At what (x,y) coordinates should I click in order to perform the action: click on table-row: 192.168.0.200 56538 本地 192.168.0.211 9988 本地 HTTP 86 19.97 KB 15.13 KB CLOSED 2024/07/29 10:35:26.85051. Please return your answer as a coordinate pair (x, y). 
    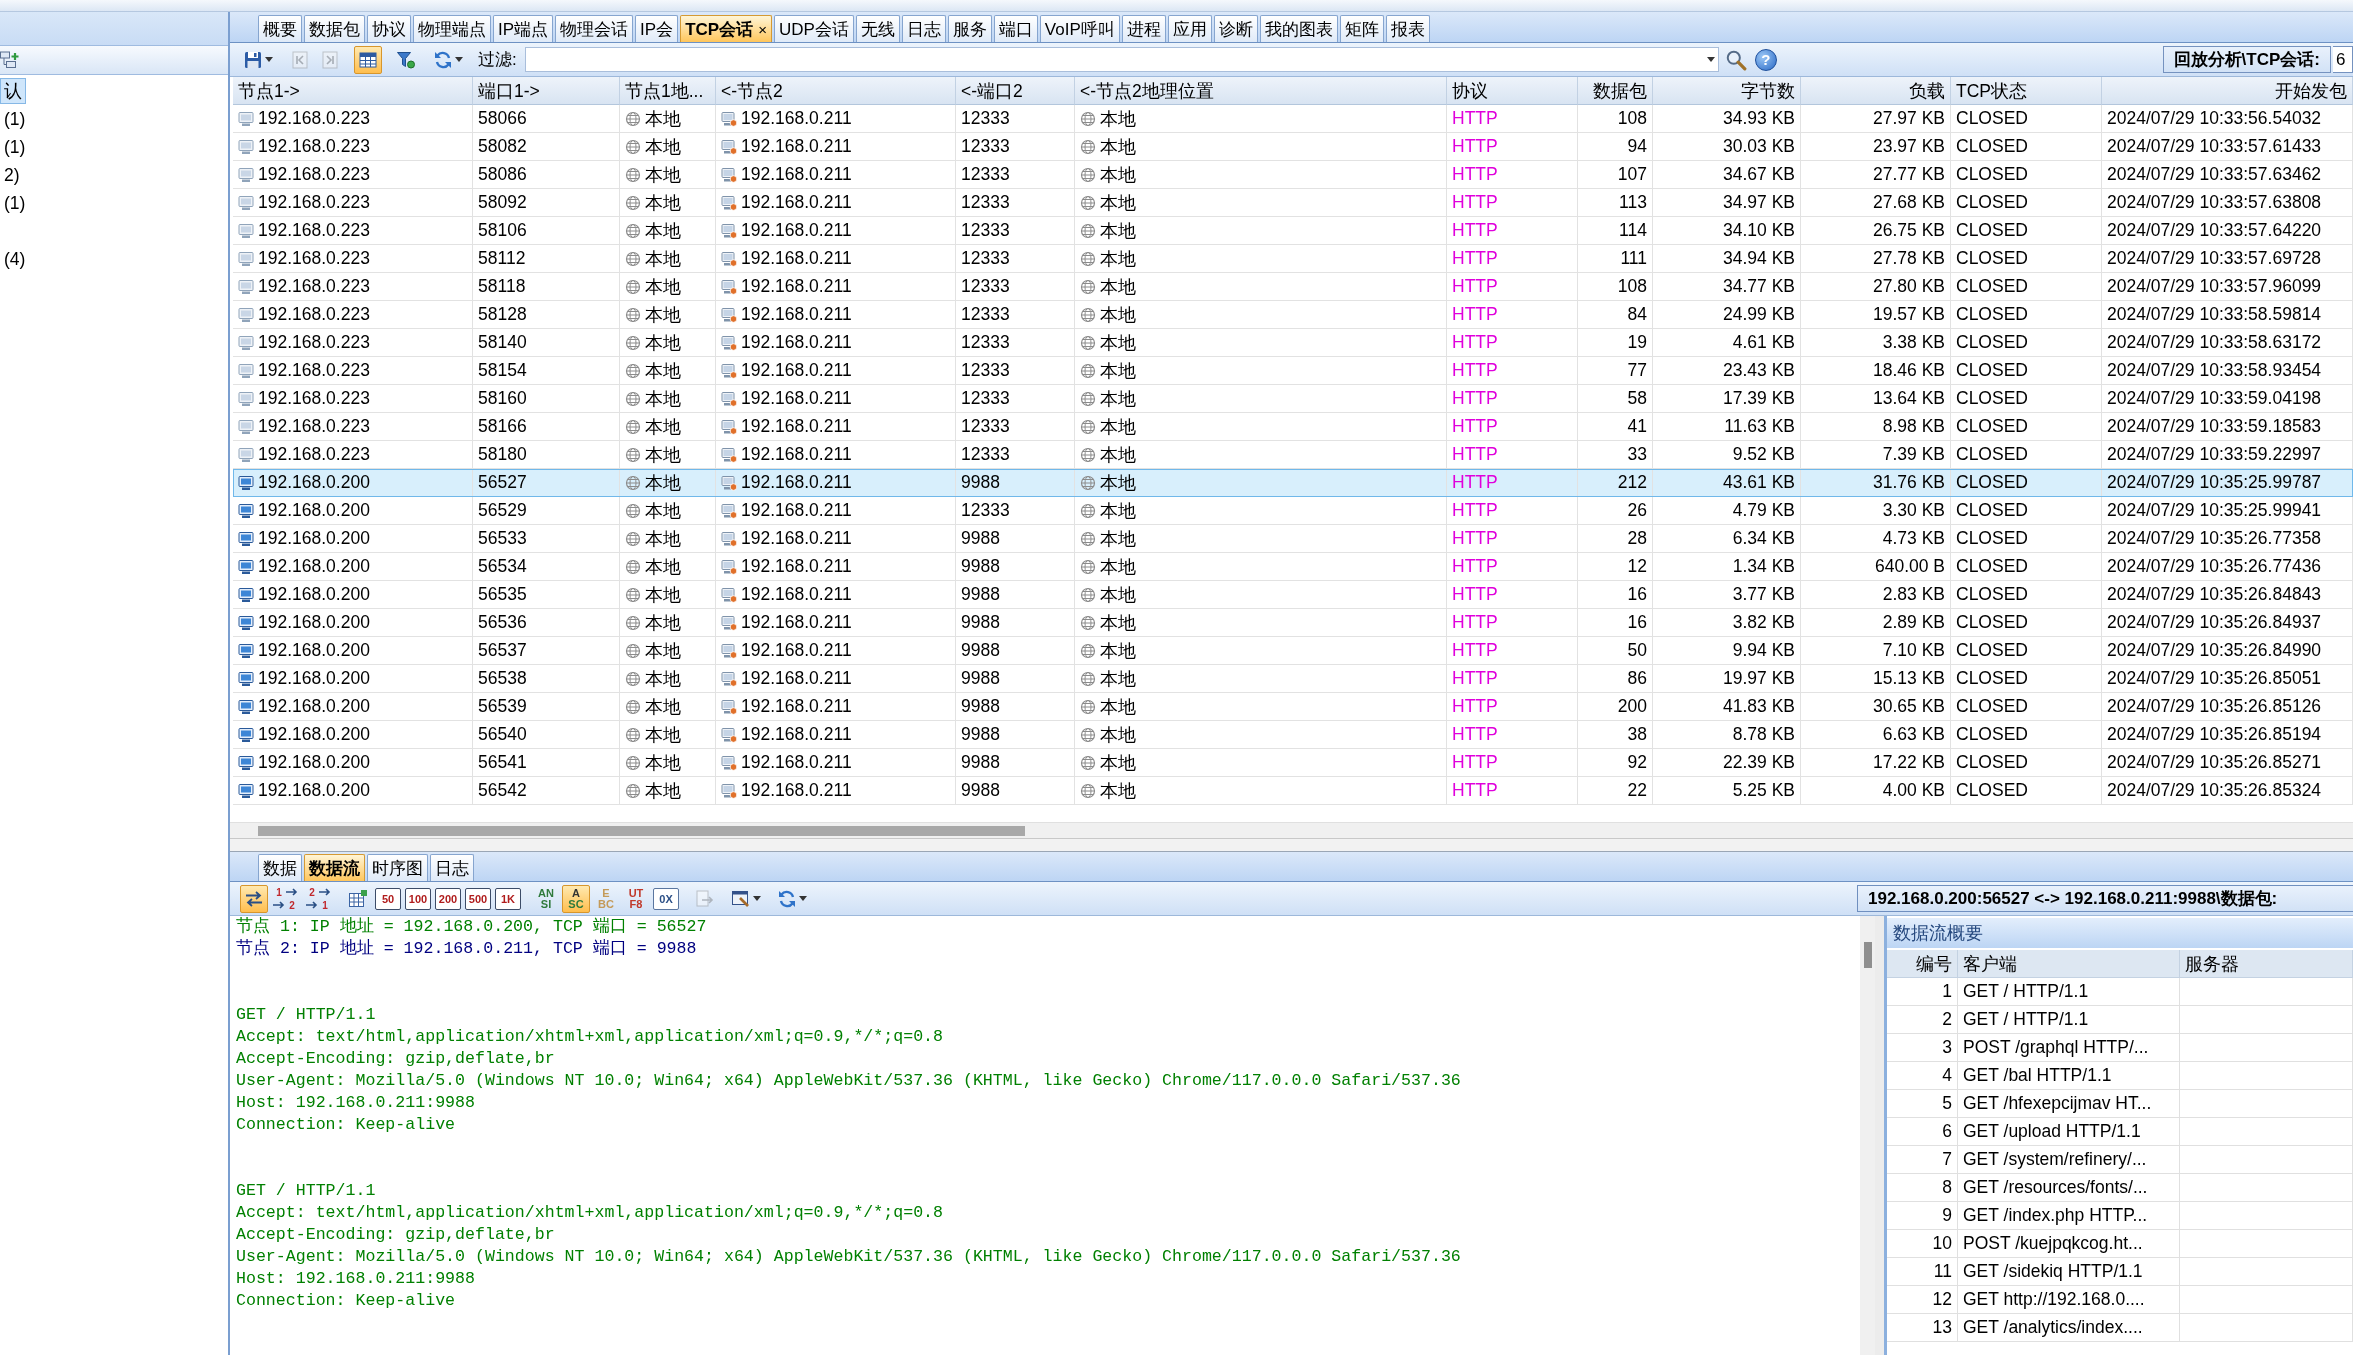
    Looking at the image, I should click on (1293, 679).